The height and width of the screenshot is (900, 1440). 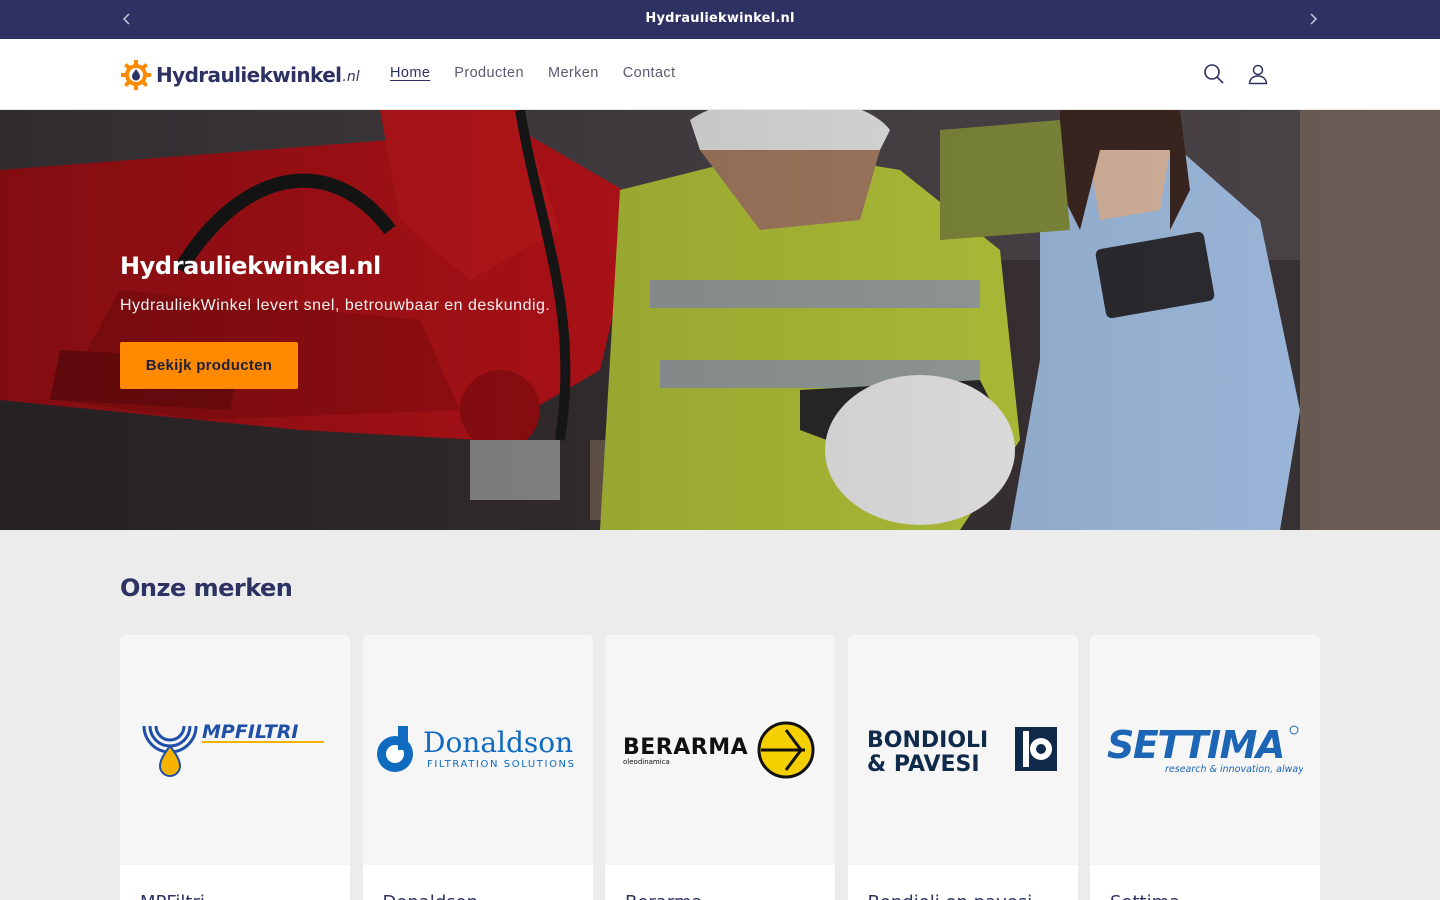 What do you see at coordinates (136, 75) in the screenshot?
I see `gear-drop-logo-icon` at bounding box center [136, 75].